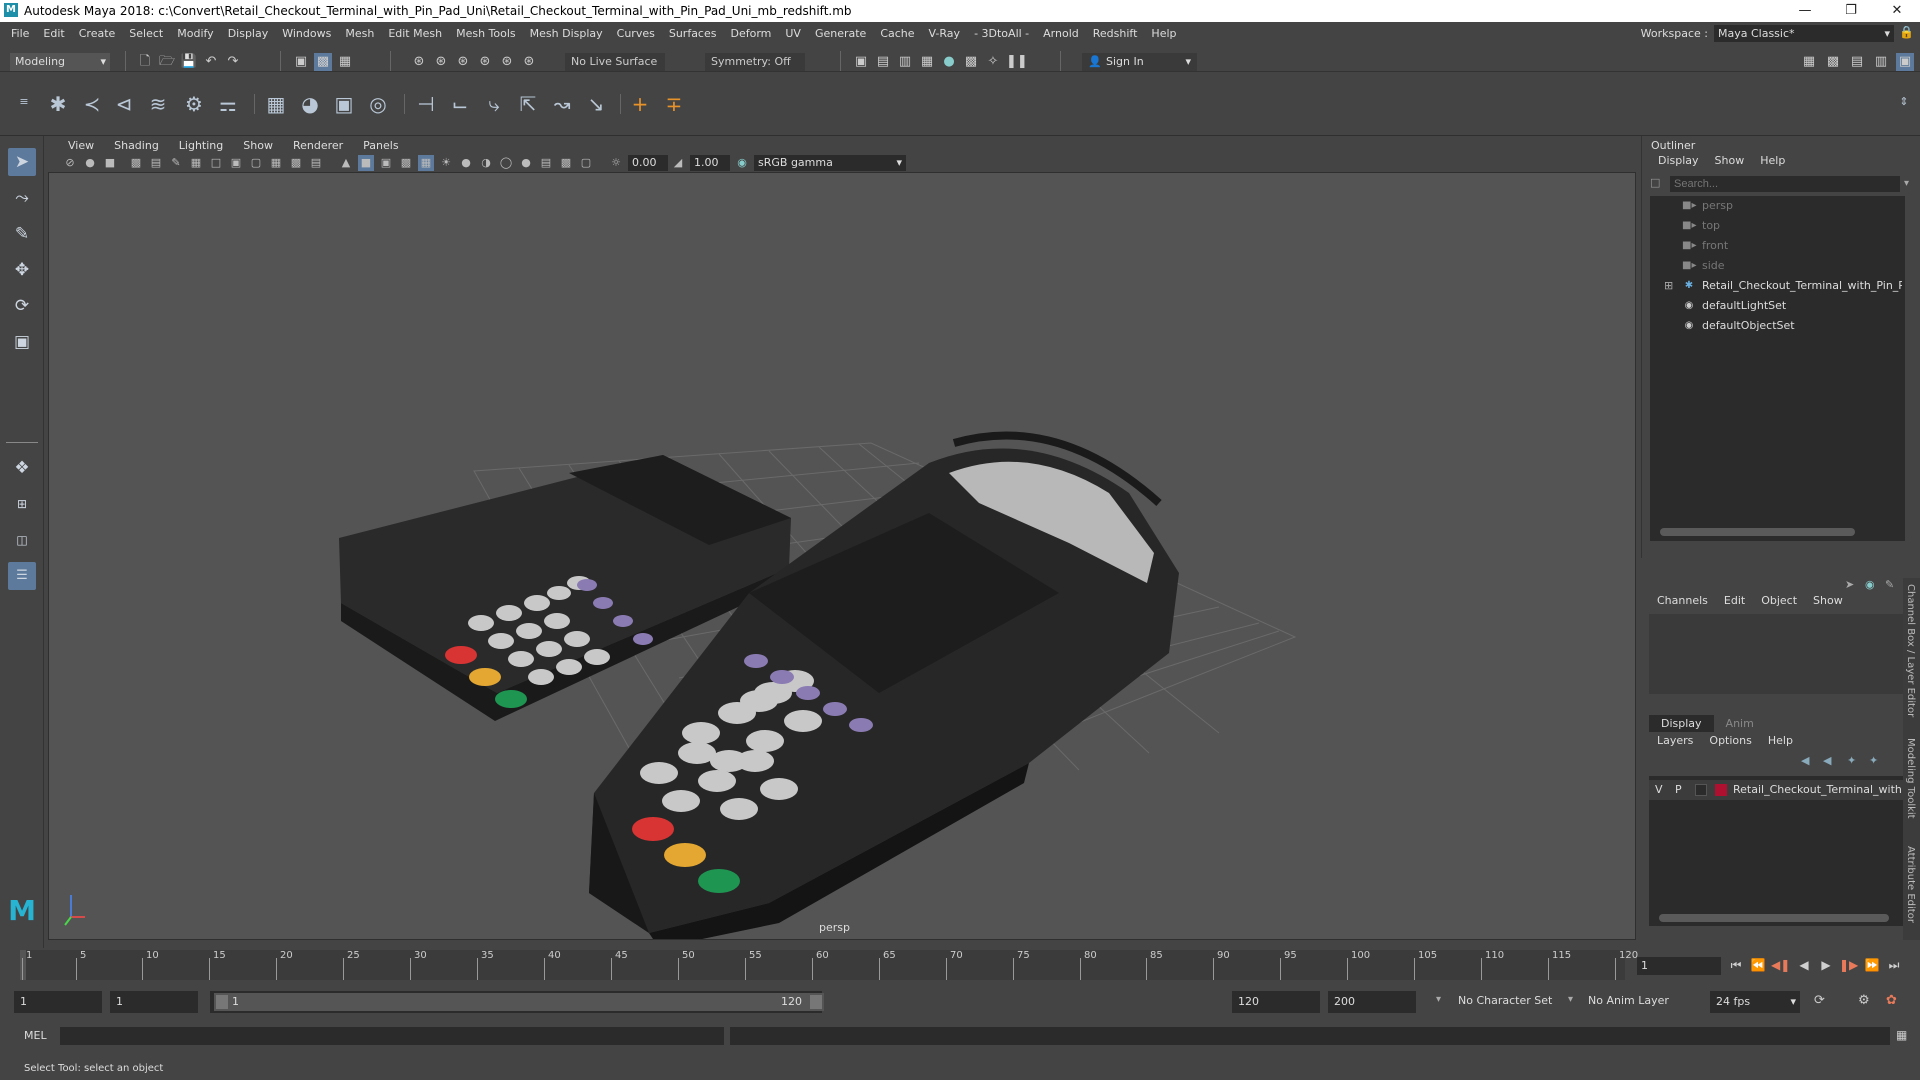 This screenshot has width=1920, height=1080. Describe the element at coordinates (1809, 62) in the screenshot. I see `modeling-toolkit-icon: ▦` at that location.